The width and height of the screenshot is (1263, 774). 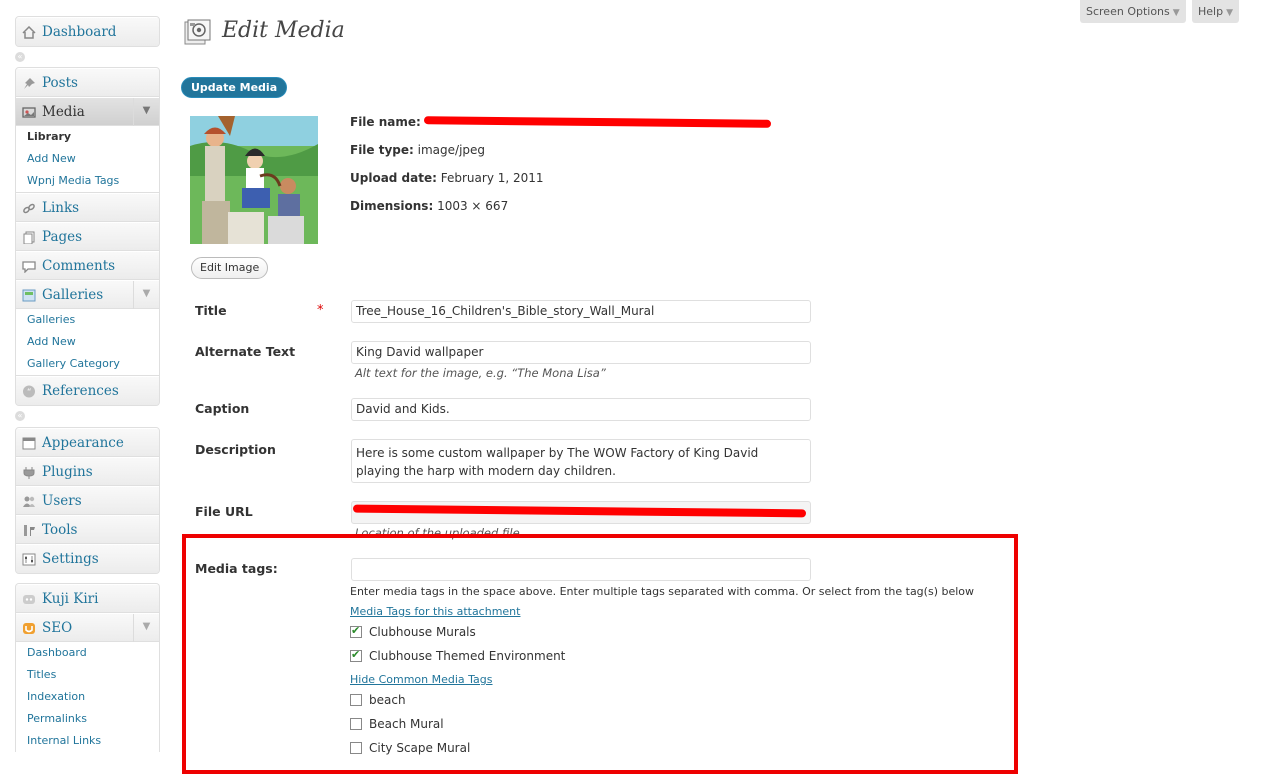 What do you see at coordinates (235, 449) in the screenshot?
I see `description-label: Description` at bounding box center [235, 449].